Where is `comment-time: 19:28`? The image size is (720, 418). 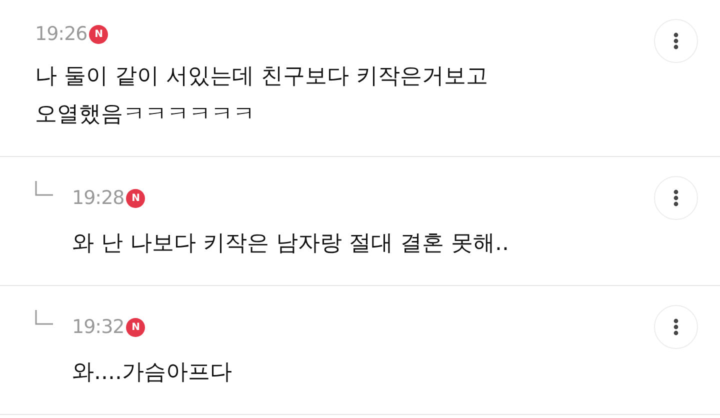 comment-time: 19:28 is located at coordinates (98, 198).